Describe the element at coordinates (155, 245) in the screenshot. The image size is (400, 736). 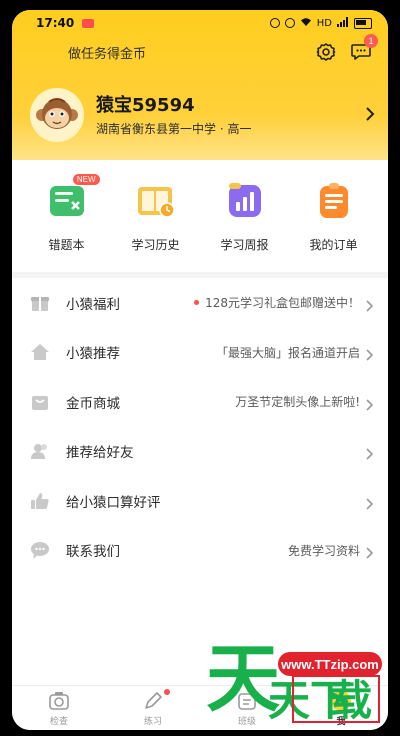
I see `quick-action-label: 学习历史` at that location.